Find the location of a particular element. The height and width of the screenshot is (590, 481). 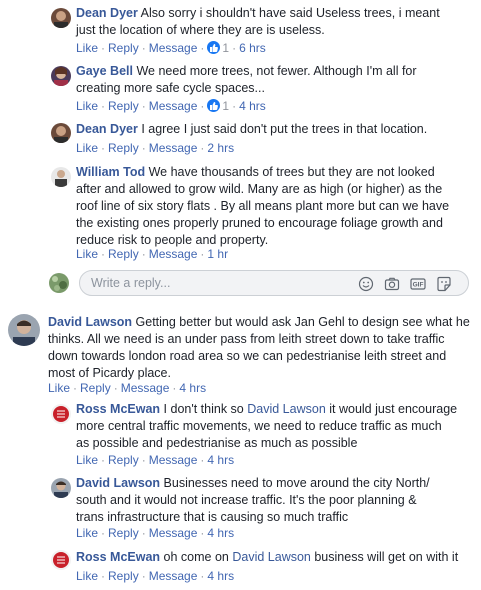

reply-box: GIF is located at coordinates (274, 283).